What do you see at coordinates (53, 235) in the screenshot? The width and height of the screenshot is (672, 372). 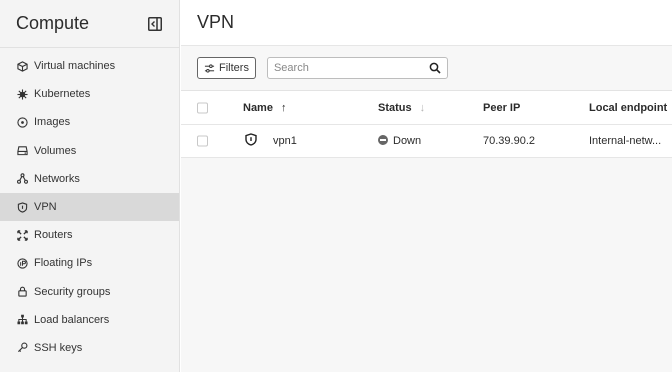 I see `sidebar-item-label: Routers` at bounding box center [53, 235].